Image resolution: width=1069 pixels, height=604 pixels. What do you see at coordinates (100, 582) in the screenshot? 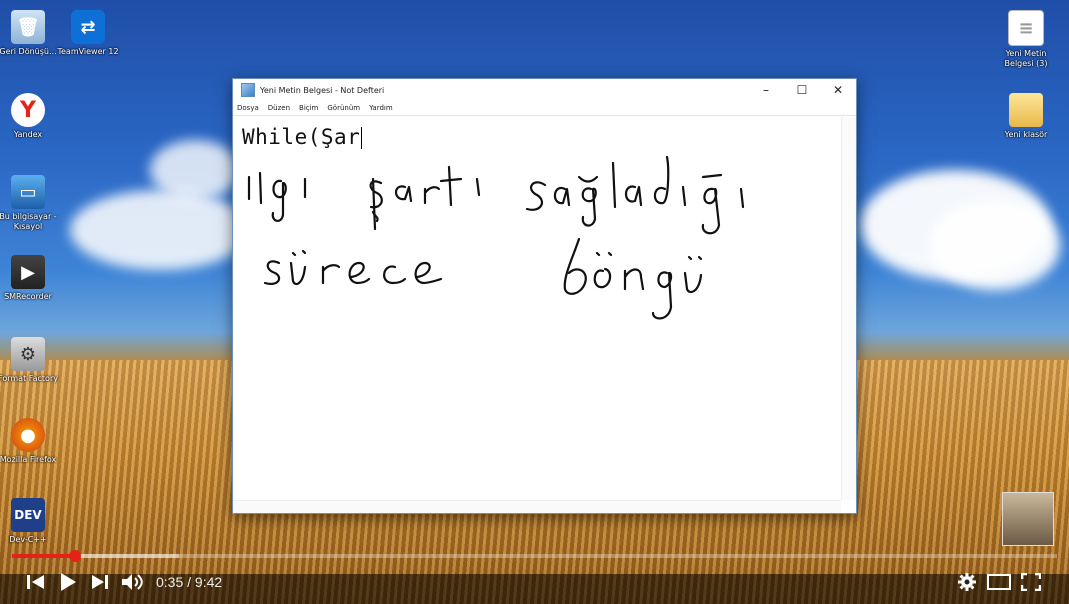
I see `next-icon` at bounding box center [100, 582].